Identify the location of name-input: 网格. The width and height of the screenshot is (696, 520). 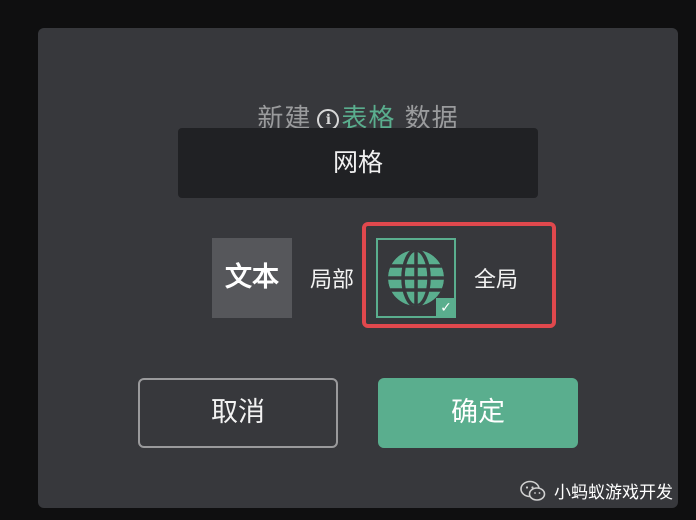
(358, 163).